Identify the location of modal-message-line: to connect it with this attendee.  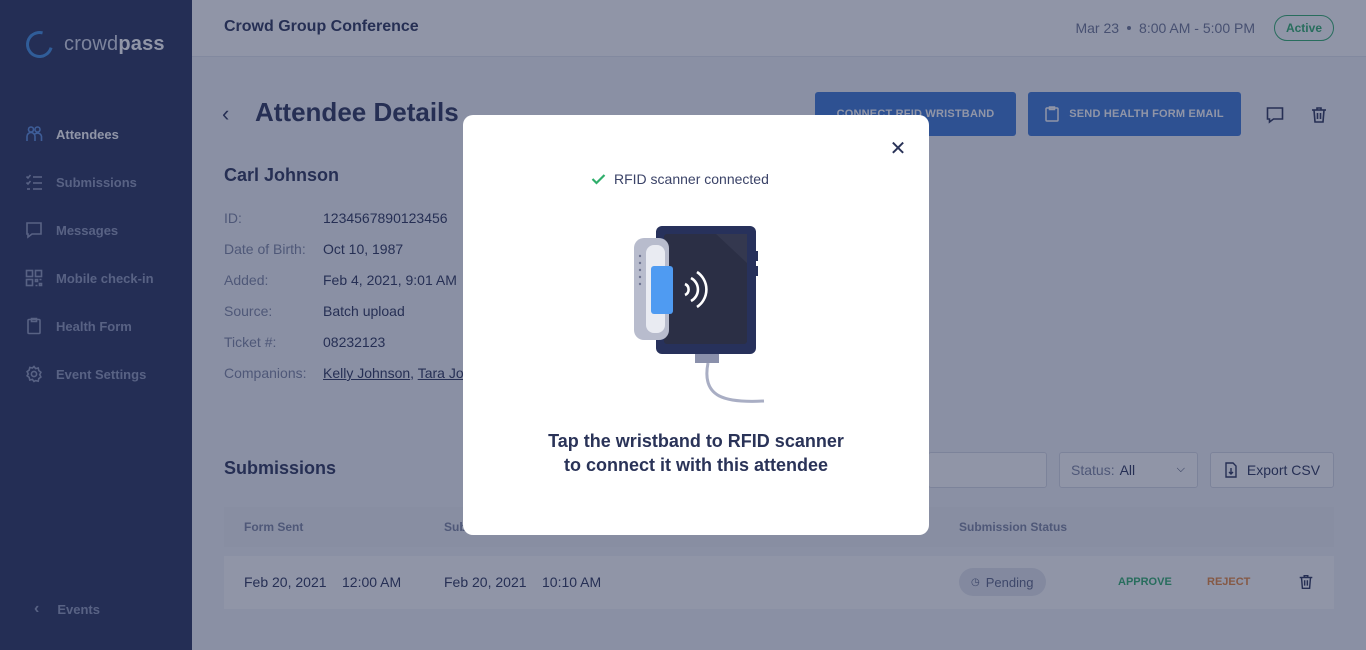
(695, 465).